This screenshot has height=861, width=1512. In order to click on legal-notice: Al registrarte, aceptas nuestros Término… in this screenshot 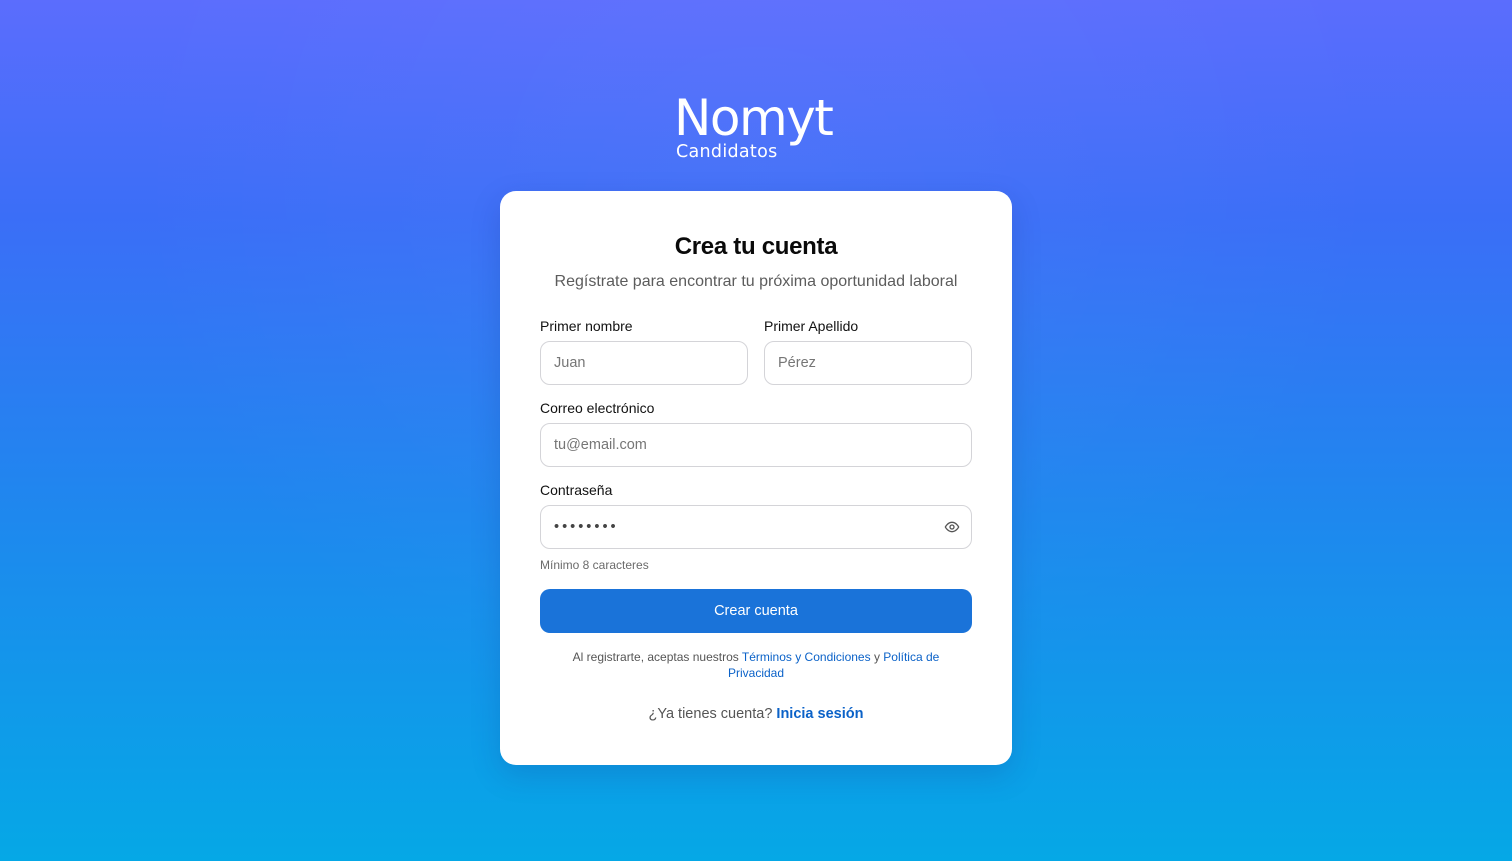, I will do `click(756, 665)`.